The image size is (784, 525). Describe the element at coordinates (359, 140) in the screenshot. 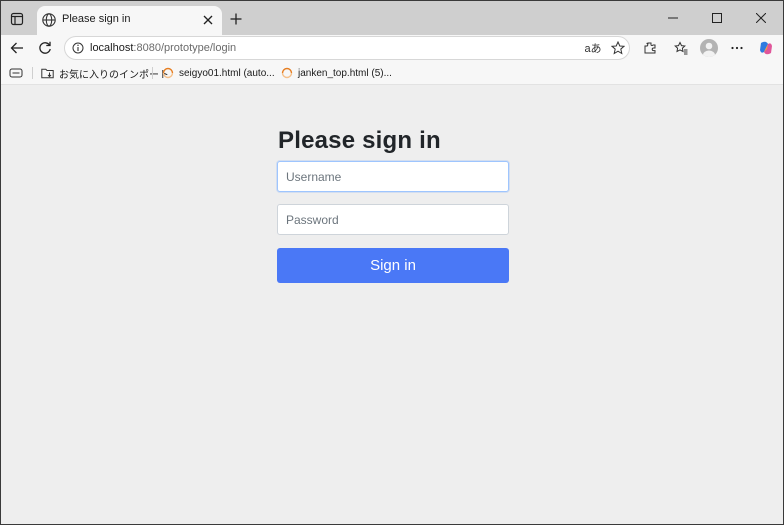

I see `page-title: Please sign in` at that location.